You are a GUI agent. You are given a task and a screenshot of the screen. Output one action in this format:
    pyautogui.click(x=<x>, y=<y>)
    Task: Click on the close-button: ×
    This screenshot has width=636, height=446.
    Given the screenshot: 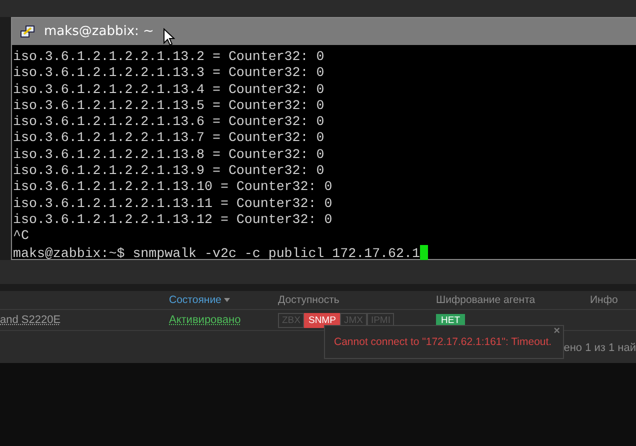 What is the action you would take?
    pyautogui.click(x=557, y=331)
    